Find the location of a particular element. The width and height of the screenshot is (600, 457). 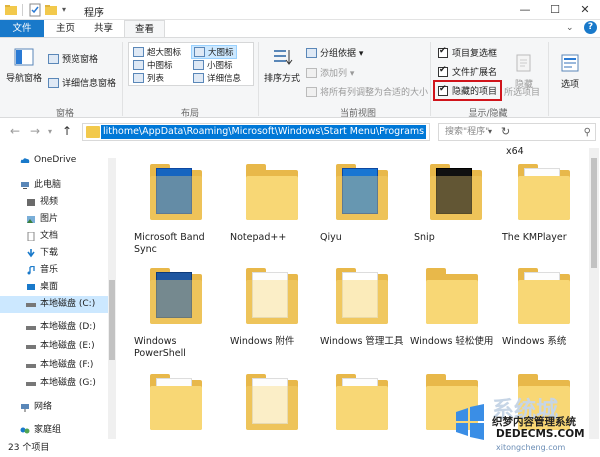

folder-item: Windows 管理工具 is located at coordinates (363, 308).